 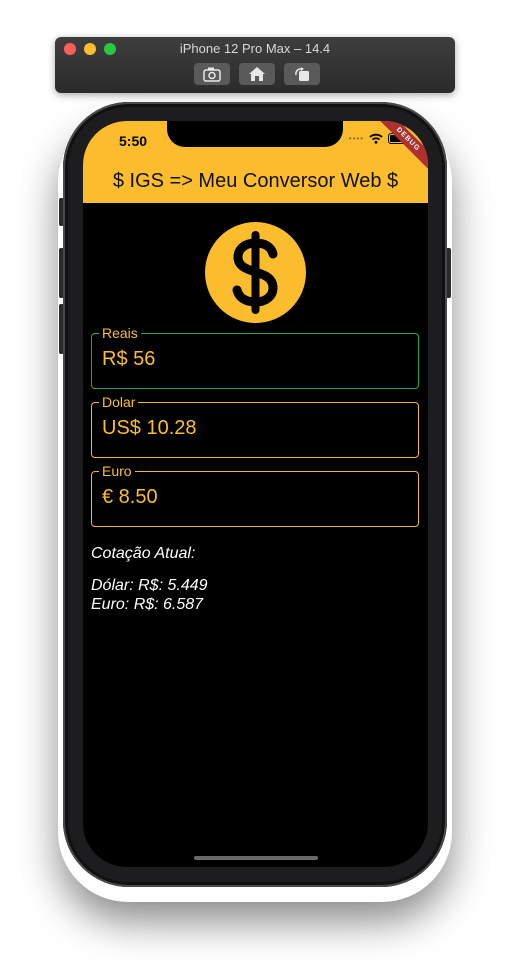 What do you see at coordinates (255, 134) in the screenshot?
I see `notch` at bounding box center [255, 134].